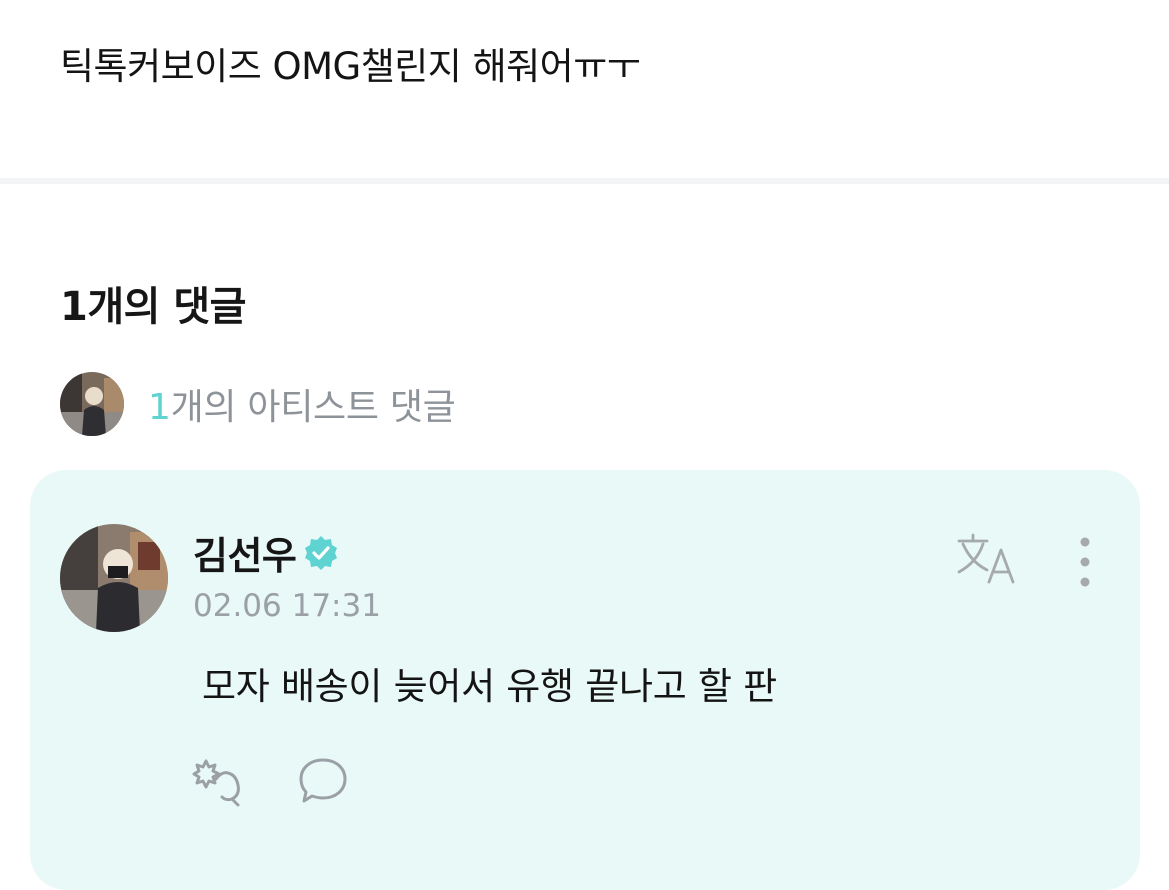 The height and width of the screenshot is (890, 1169). Describe the element at coordinates (271, 781) in the screenshot. I see `comment-actions` at that location.